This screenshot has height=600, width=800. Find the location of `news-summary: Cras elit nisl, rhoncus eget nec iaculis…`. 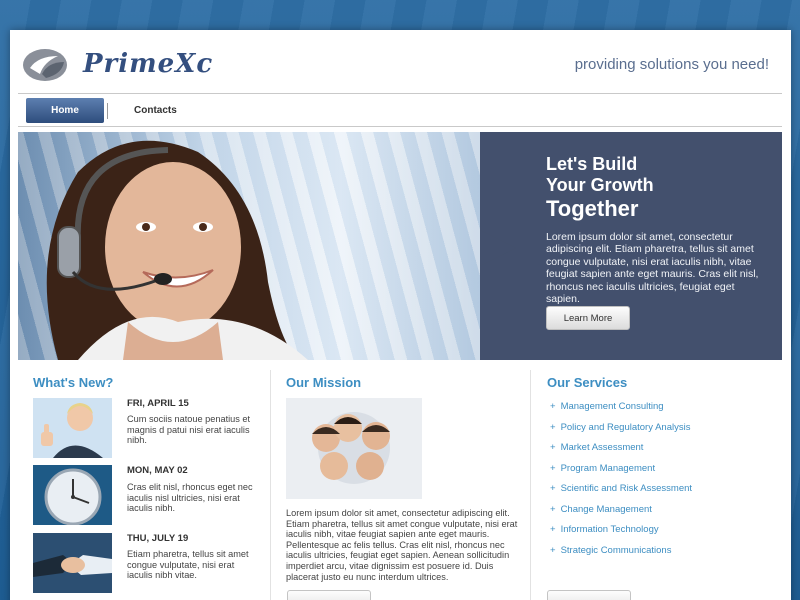

news-summary: Cras elit nisl, rhoncus eget nec iaculis… is located at coordinates (190, 497).